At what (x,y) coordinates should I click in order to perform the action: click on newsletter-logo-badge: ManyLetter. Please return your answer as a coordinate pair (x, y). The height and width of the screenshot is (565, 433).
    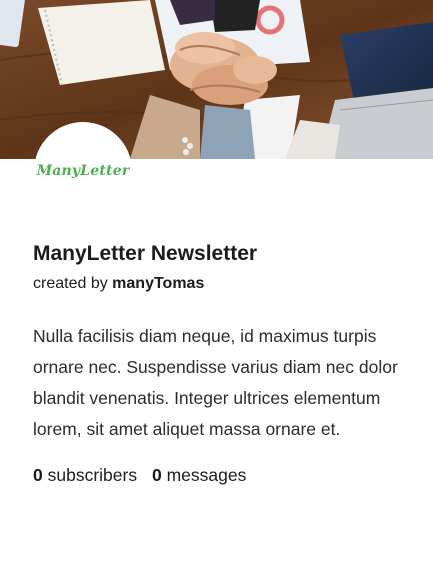
    Looking at the image, I should click on (83, 171).